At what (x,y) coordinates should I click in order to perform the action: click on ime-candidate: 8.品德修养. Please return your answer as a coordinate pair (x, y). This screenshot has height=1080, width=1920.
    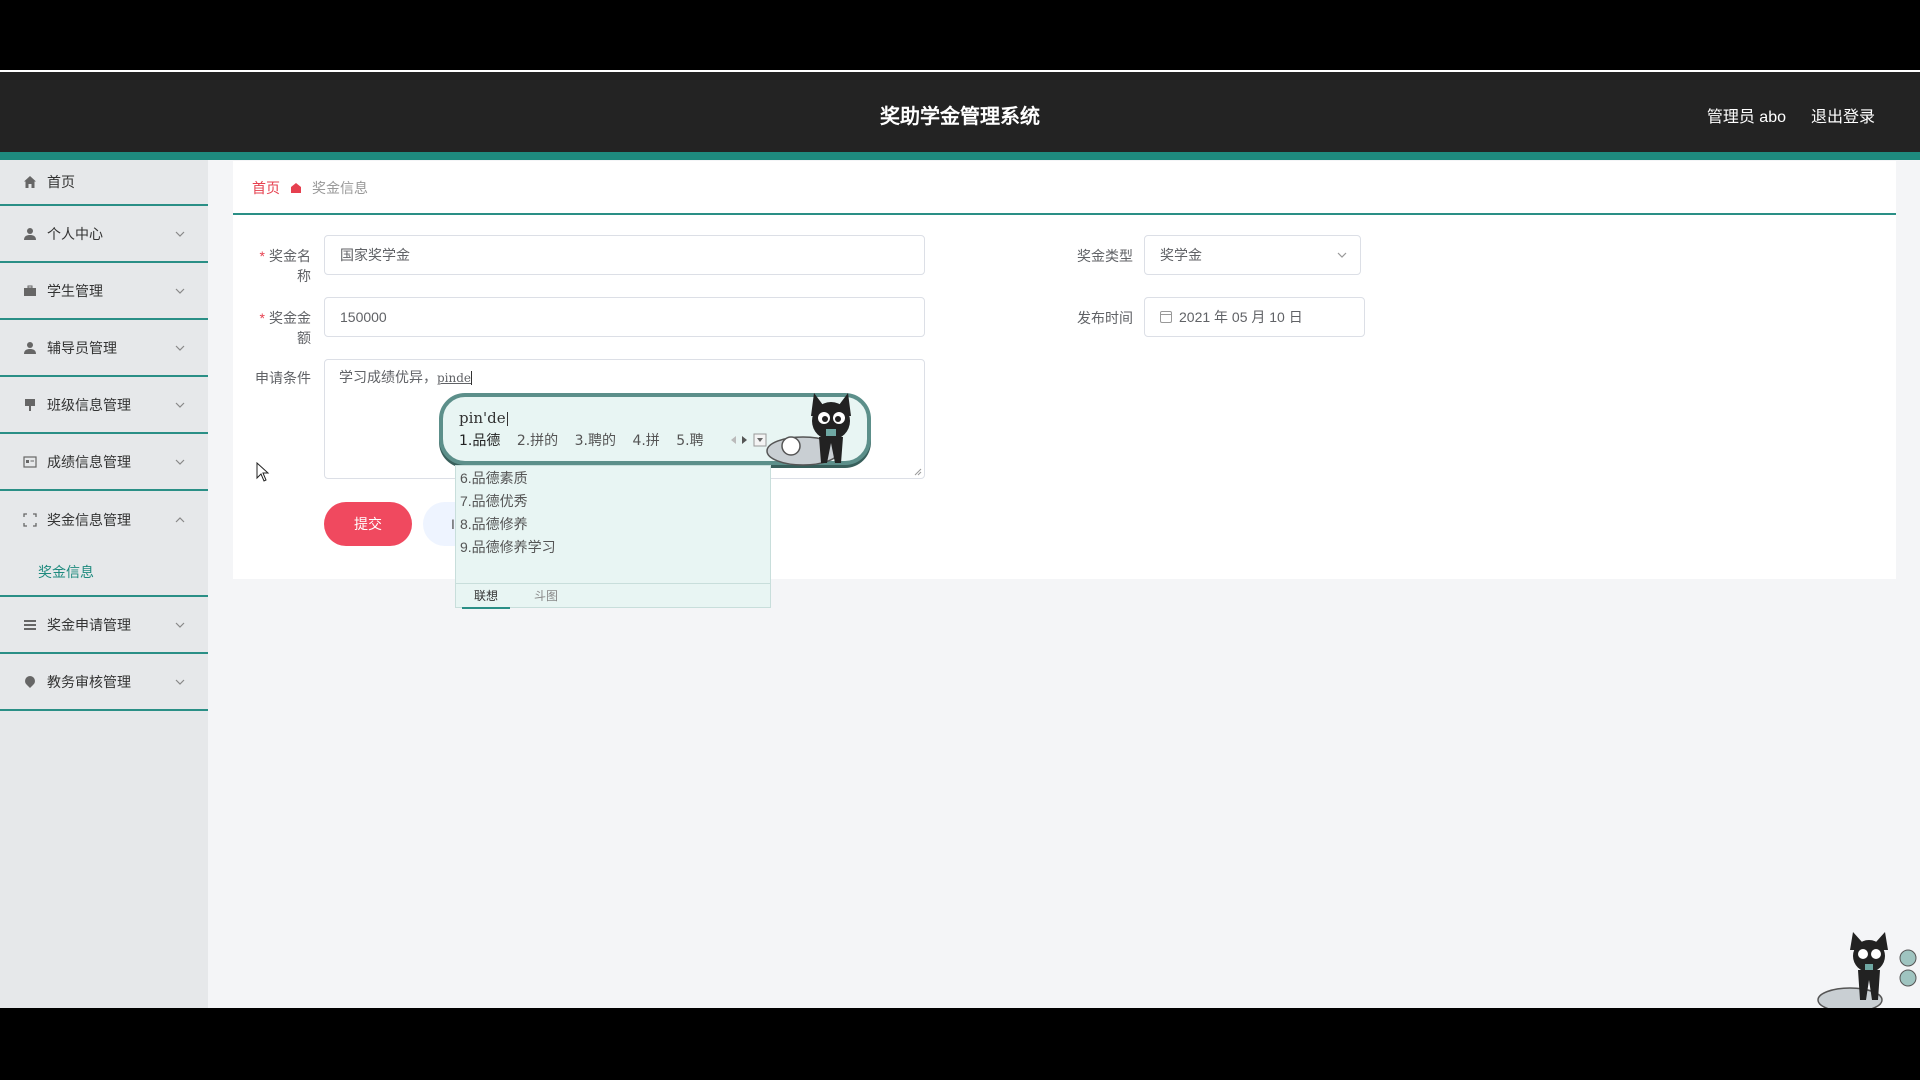
    Looking at the image, I should click on (613, 523).